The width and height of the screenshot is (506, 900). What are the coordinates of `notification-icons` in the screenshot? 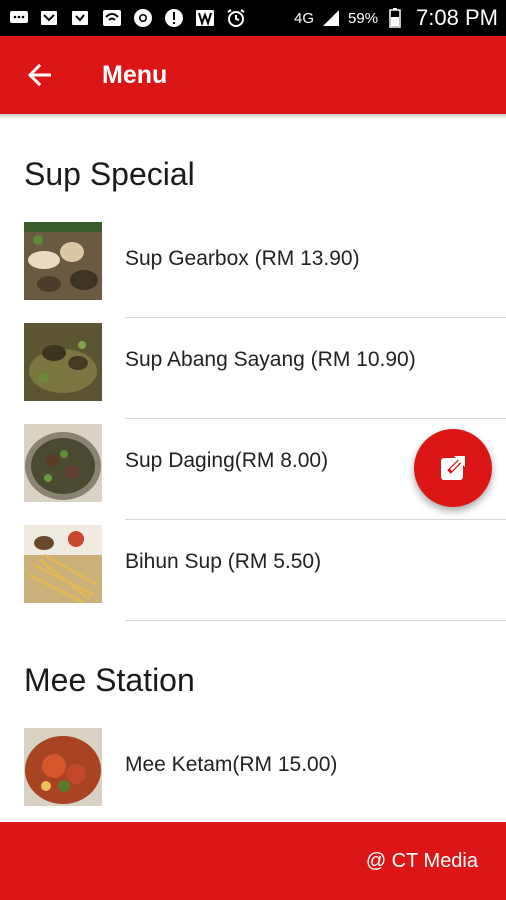 It's located at (127, 18).